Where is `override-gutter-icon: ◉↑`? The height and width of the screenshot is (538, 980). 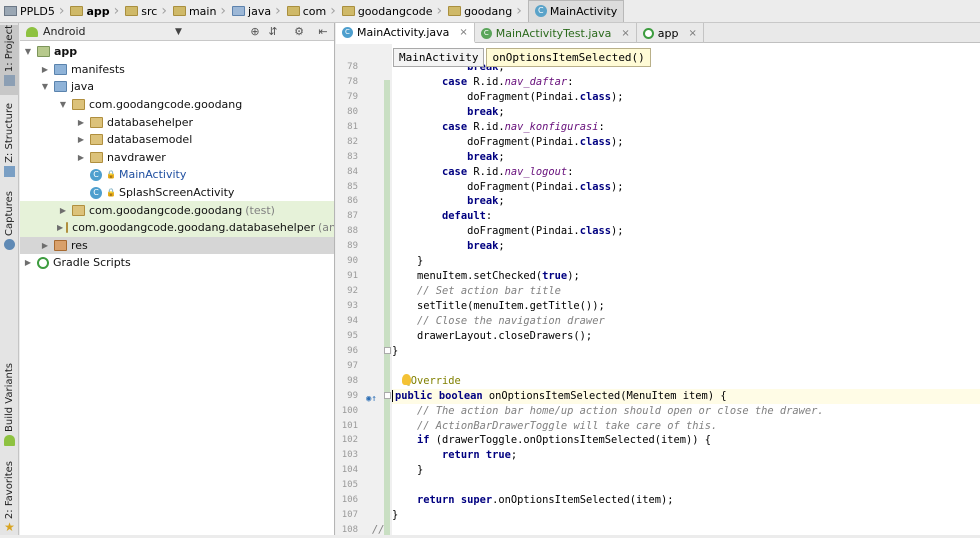
override-gutter-icon: ◉↑ is located at coordinates (371, 399).